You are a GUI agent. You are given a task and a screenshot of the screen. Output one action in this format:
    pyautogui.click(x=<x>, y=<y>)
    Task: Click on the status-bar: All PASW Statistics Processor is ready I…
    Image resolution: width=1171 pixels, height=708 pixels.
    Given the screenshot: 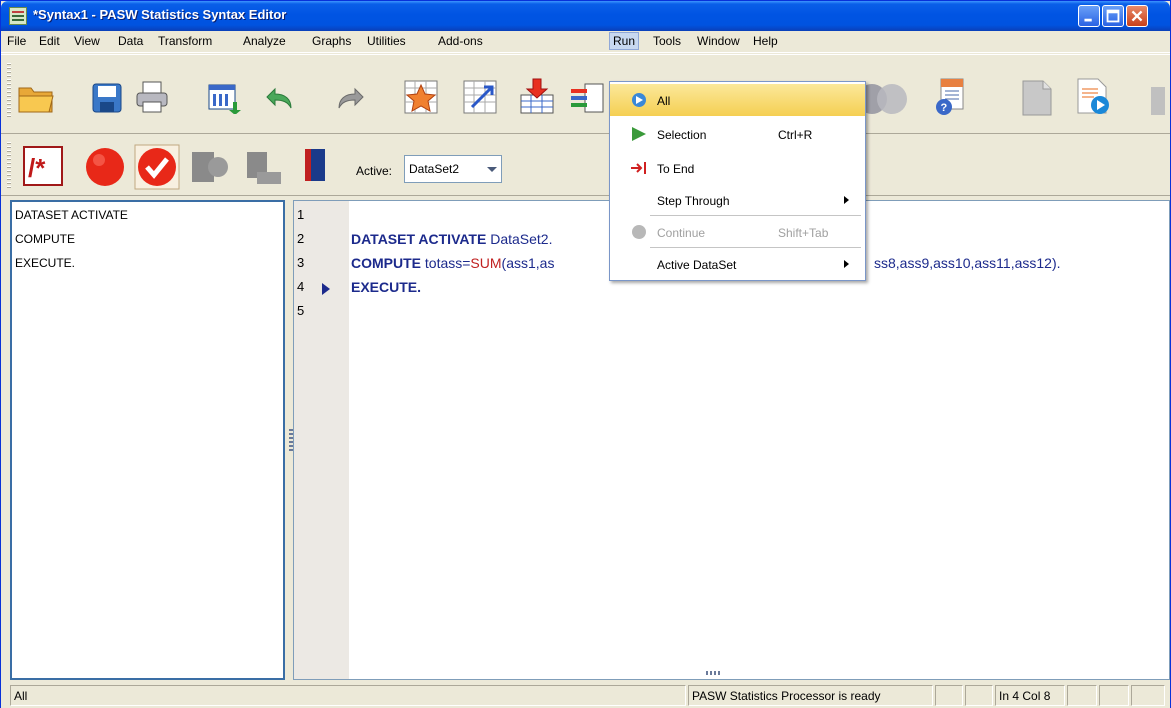 What is the action you would take?
    pyautogui.click(x=585, y=695)
    